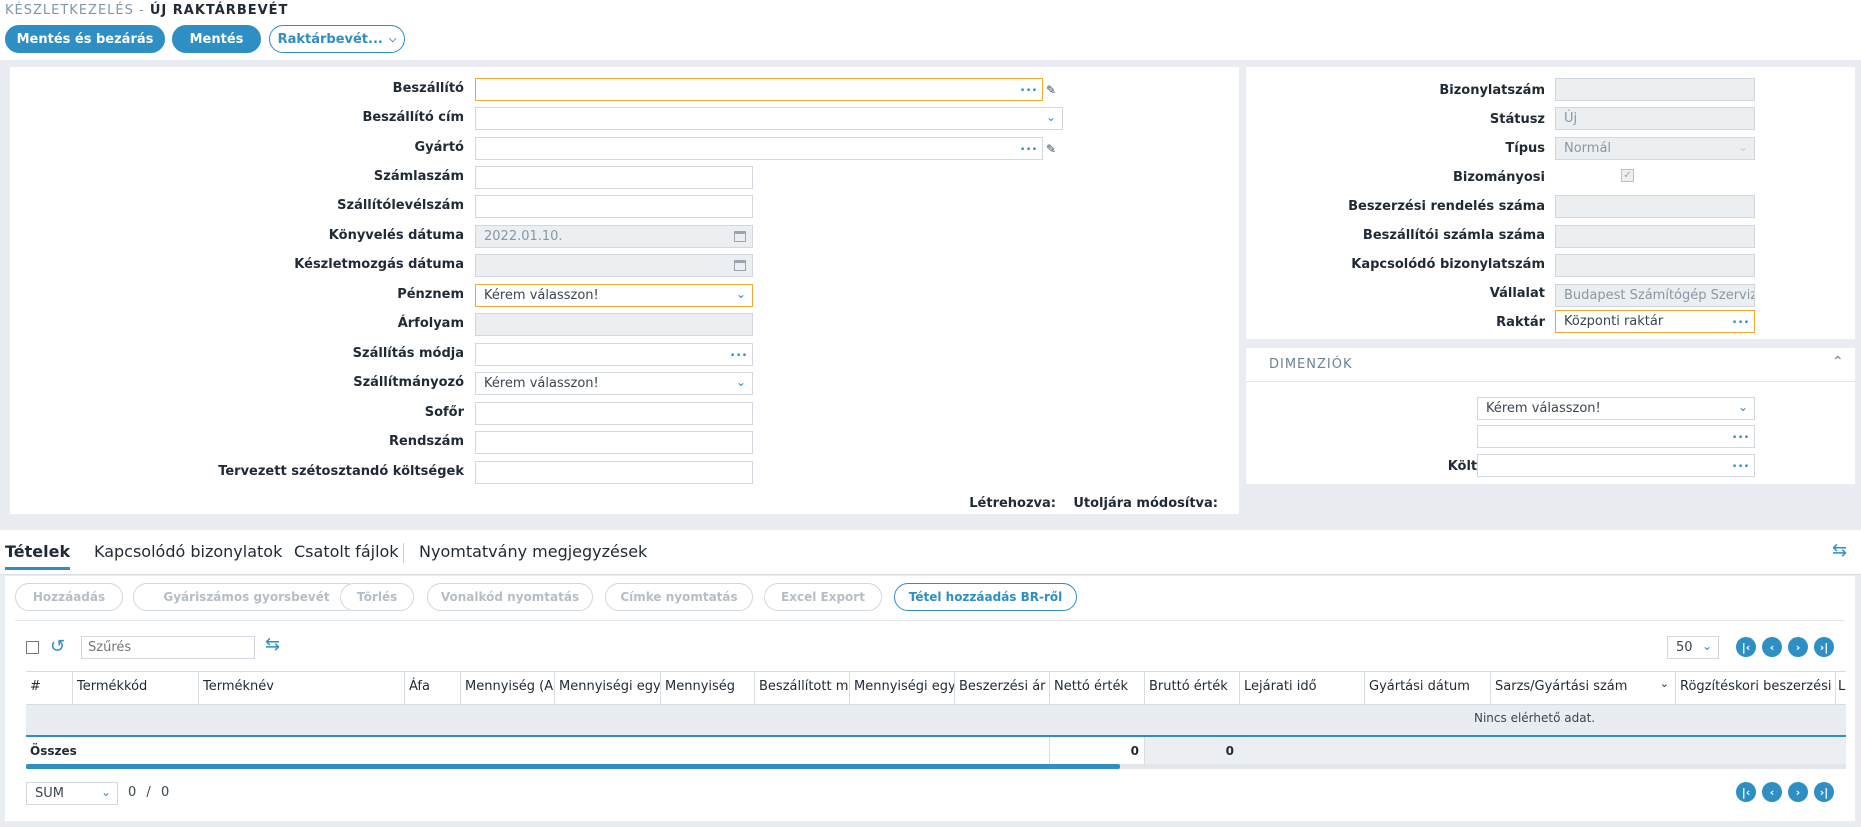 The width and height of the screenshot is (1861, 827). What do you see at coordinates (1655, 265) in the screenshot?
I see `kapcsolodo-bizonylatszam-input` at bounding box center [1655, 265].